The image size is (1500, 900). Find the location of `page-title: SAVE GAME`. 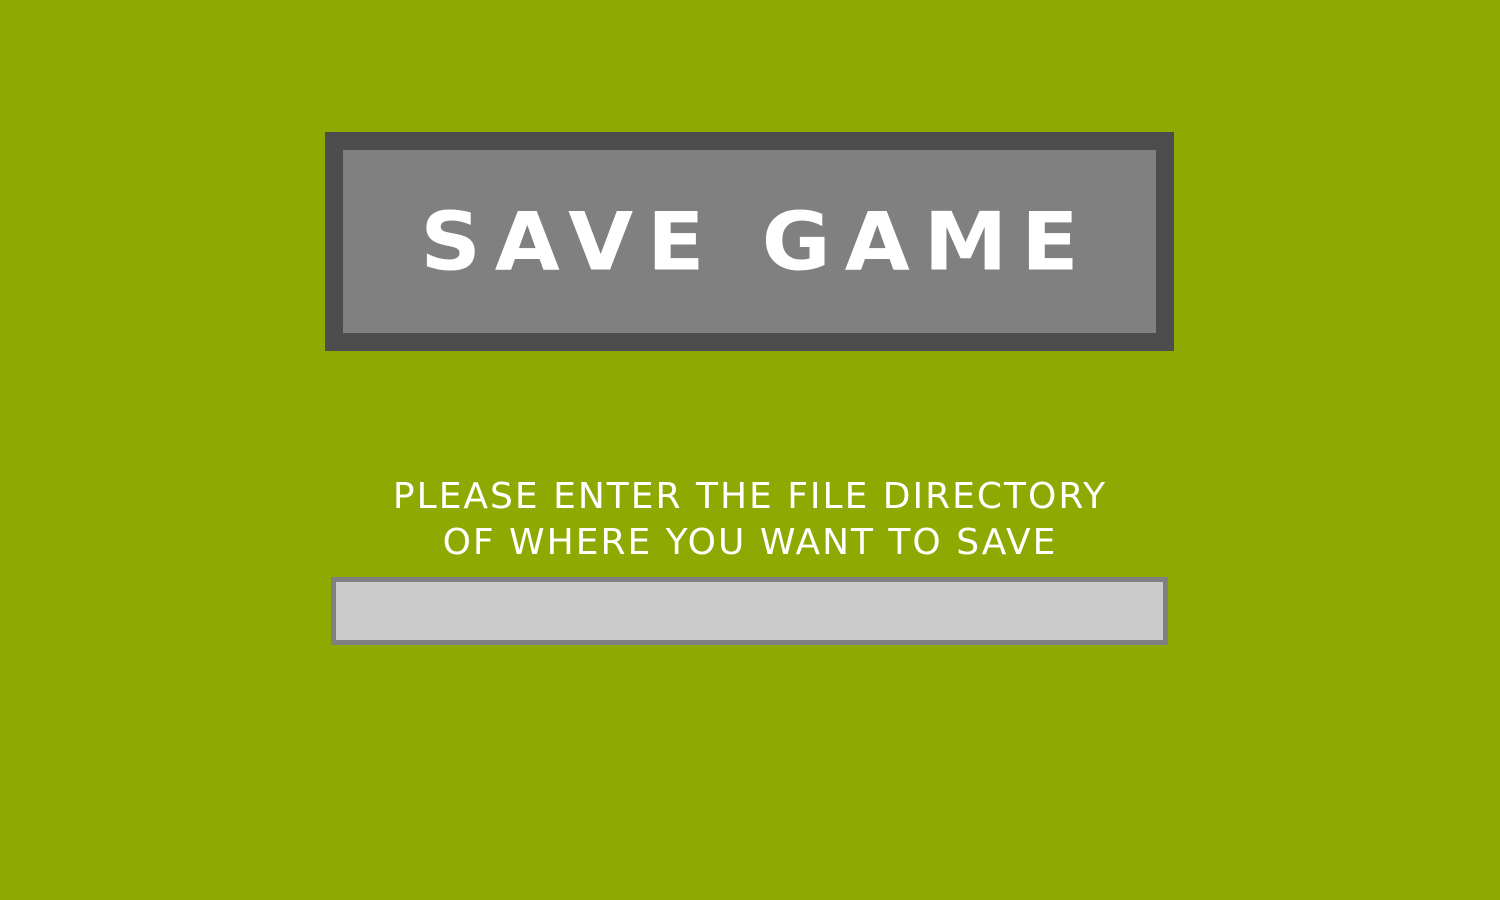

page-title: SAVE GAME is located at coordinates (756, 241).